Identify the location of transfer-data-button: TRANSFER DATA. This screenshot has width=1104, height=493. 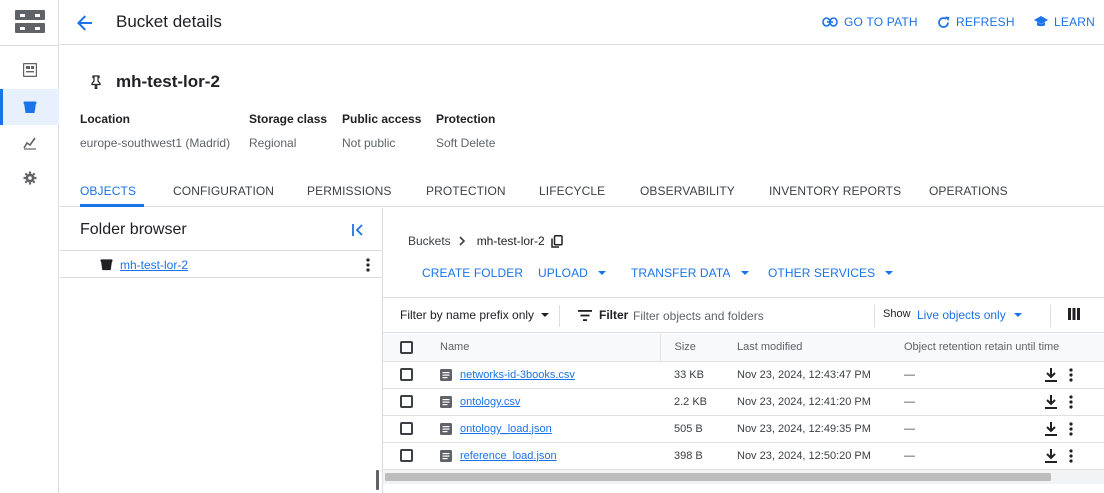
(690, 273).